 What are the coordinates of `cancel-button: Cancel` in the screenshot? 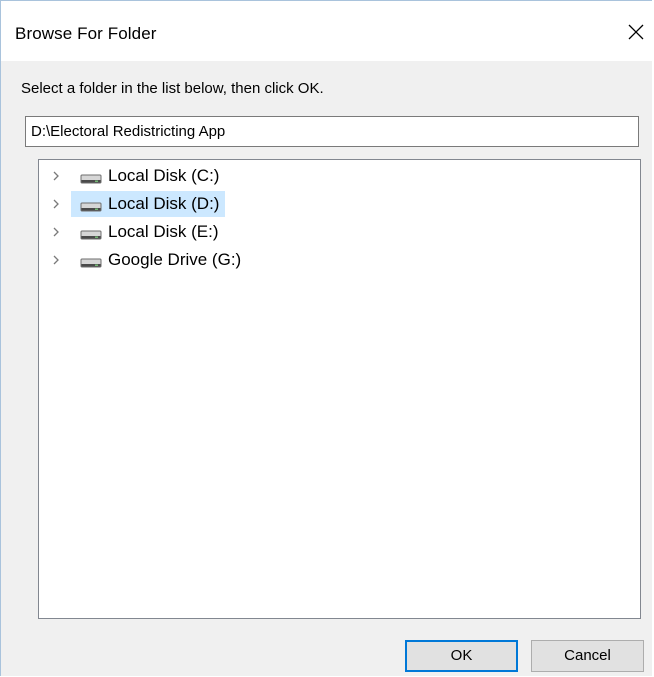 It's located at (587, 656).